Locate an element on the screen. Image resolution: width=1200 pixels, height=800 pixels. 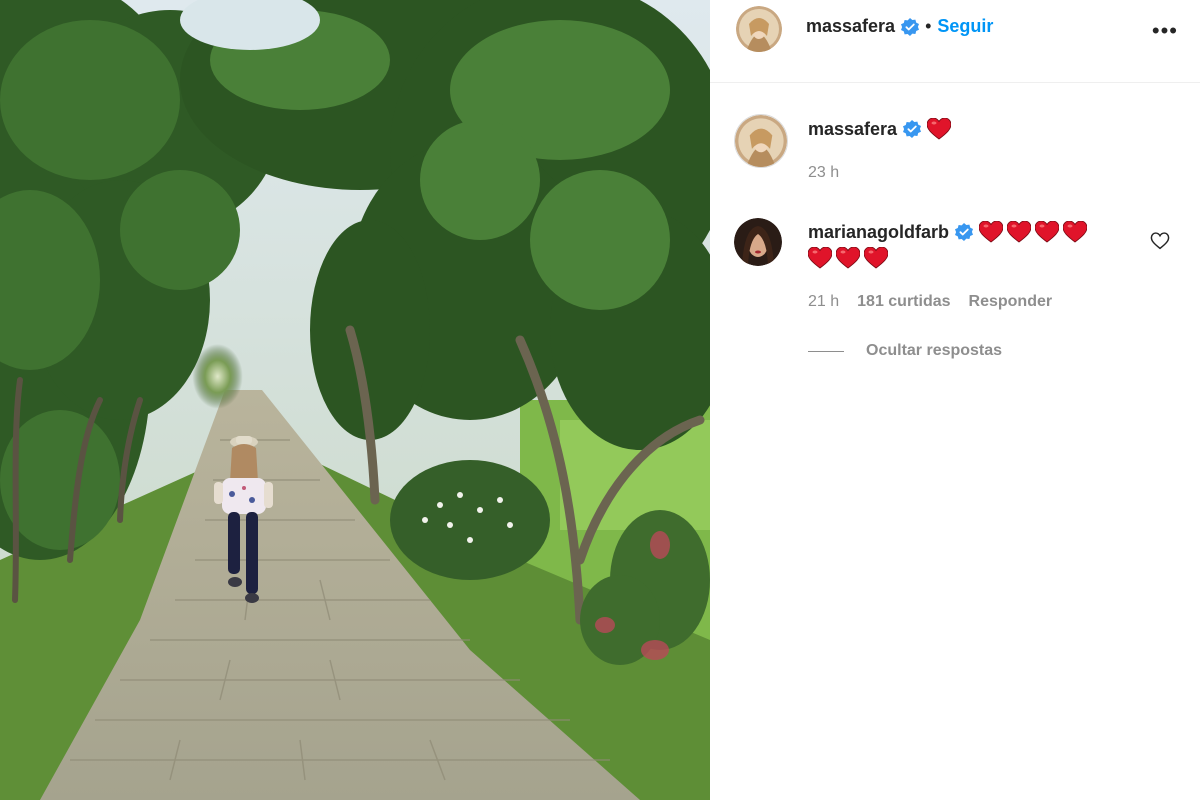
follow-button: Seguir is located at coordinates (965, 26).